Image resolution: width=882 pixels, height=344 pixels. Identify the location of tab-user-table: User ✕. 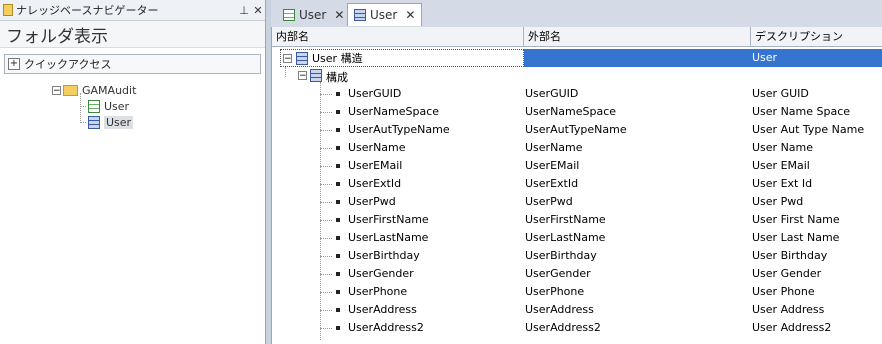
(313, 14).